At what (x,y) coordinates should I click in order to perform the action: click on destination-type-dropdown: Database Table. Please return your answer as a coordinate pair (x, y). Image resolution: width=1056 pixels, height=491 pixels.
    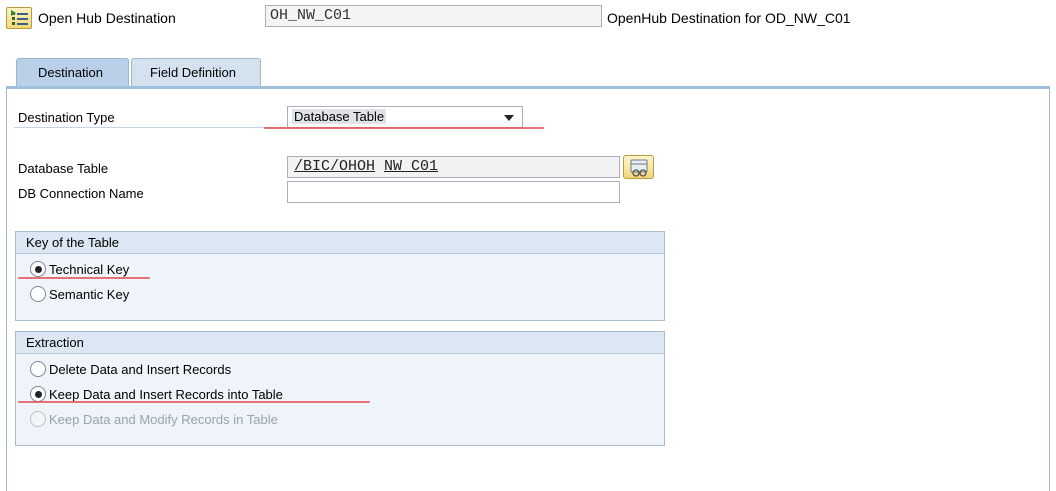
    Looking at the image, I should click on (405, 117).